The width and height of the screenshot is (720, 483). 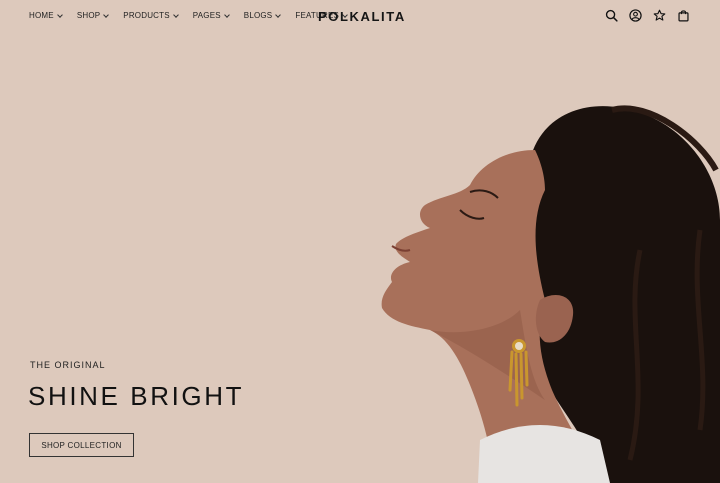 What do you see at coordinates (136, 396) in the screenshot?
I see `hero-headline: SHINE BRIGHT` at bounding box center [136, 396].